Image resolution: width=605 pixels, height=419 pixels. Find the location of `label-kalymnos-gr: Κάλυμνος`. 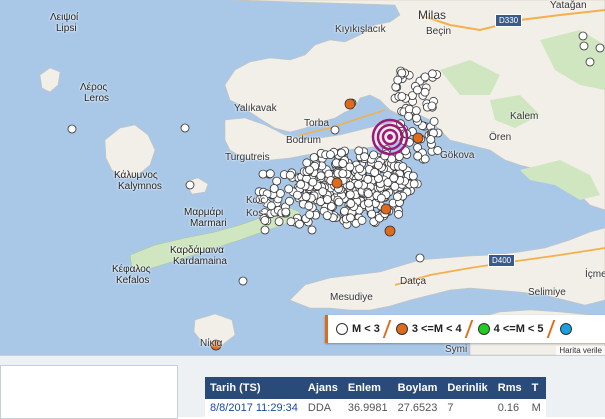

label-kalymnos-gr: Κάλυμνος is located at coordinates (136, 175).